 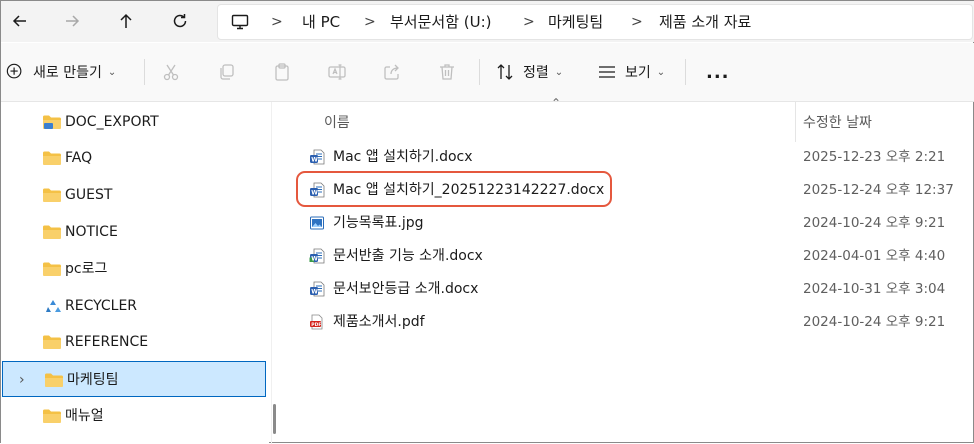 I want to click on column-divider, so click(x=795, y=122).